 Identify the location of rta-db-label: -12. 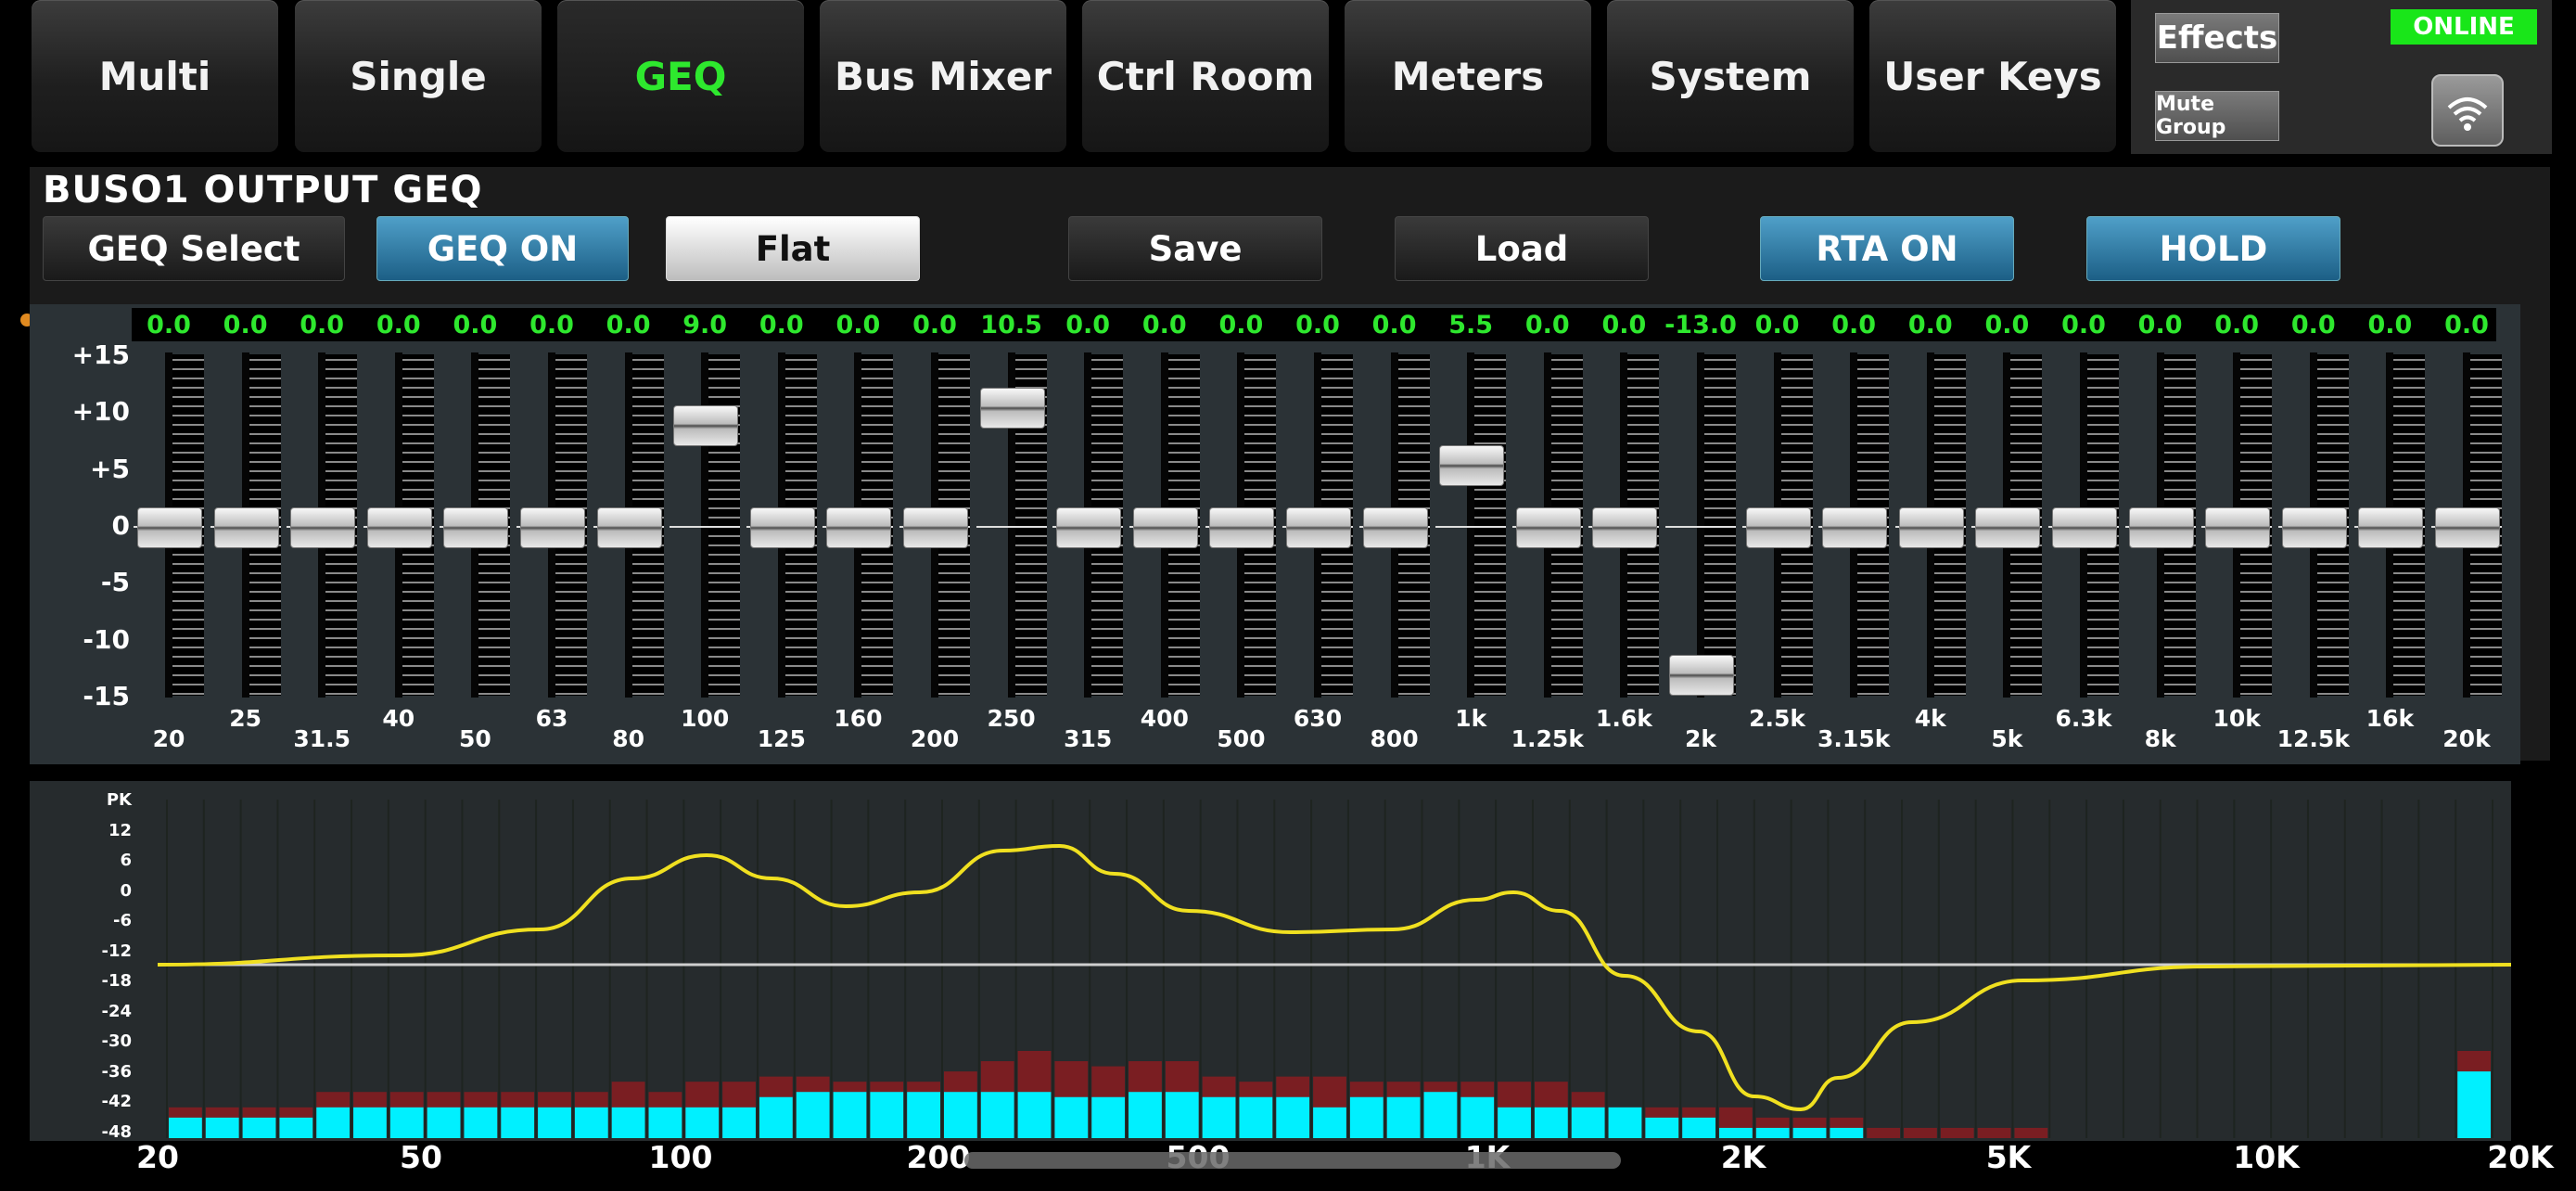
(117, 951).